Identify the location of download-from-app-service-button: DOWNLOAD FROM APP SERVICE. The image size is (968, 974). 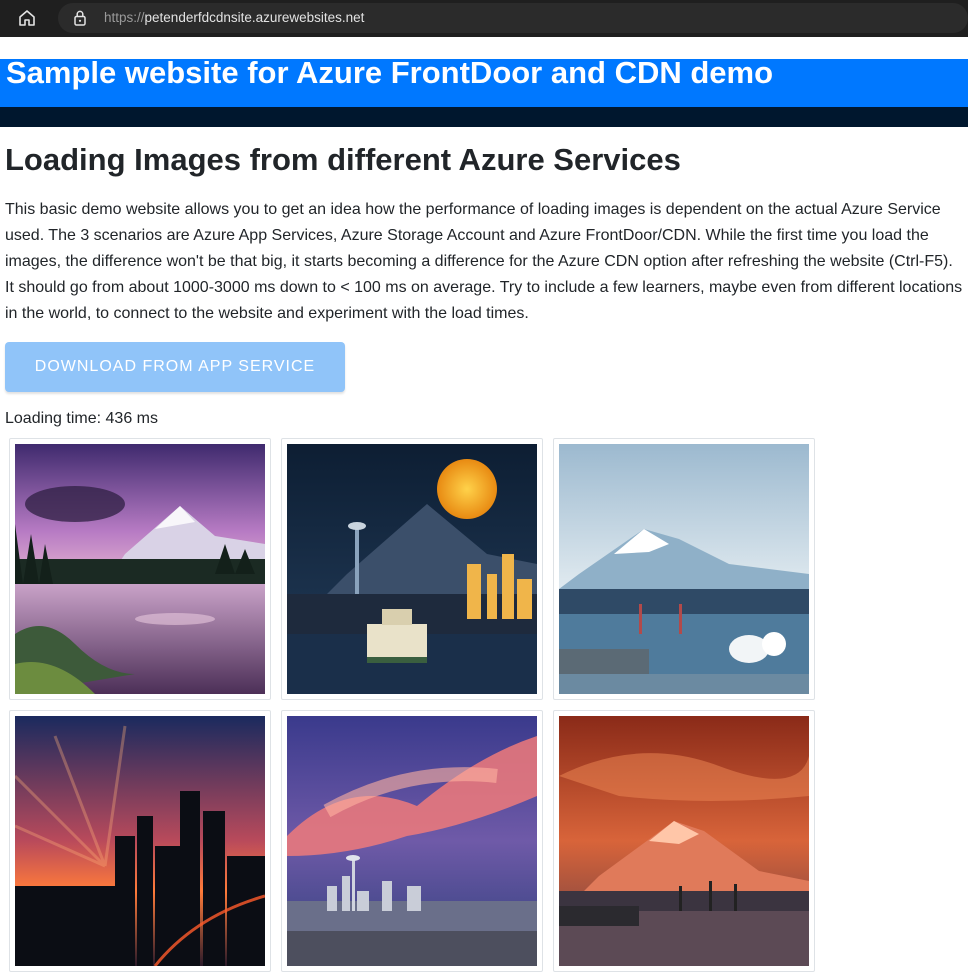
(175, 367).